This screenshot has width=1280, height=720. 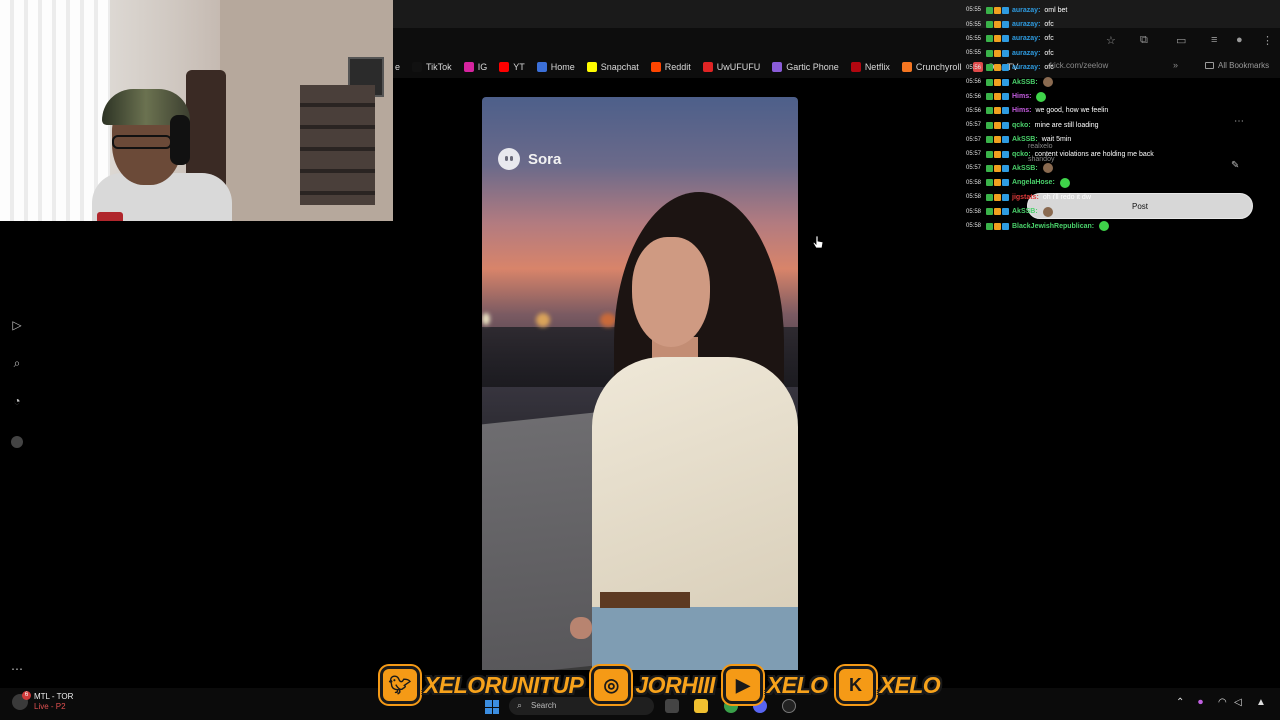 What do you see at coordinates (17, 325) in the screenshot?
I see `play-icon: ▷` at bounding box center [17, 325].